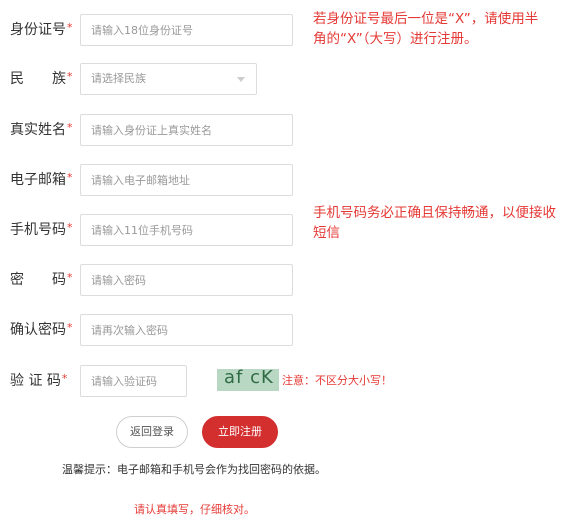 The image size is (583, 524). I want to click on phone-input, so click(186, 230).